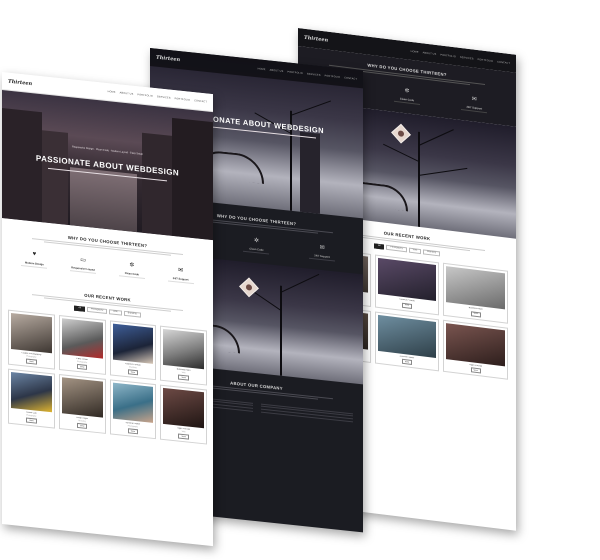  I want to click on portfolio-card: Summer Water View, so click(407, 341).